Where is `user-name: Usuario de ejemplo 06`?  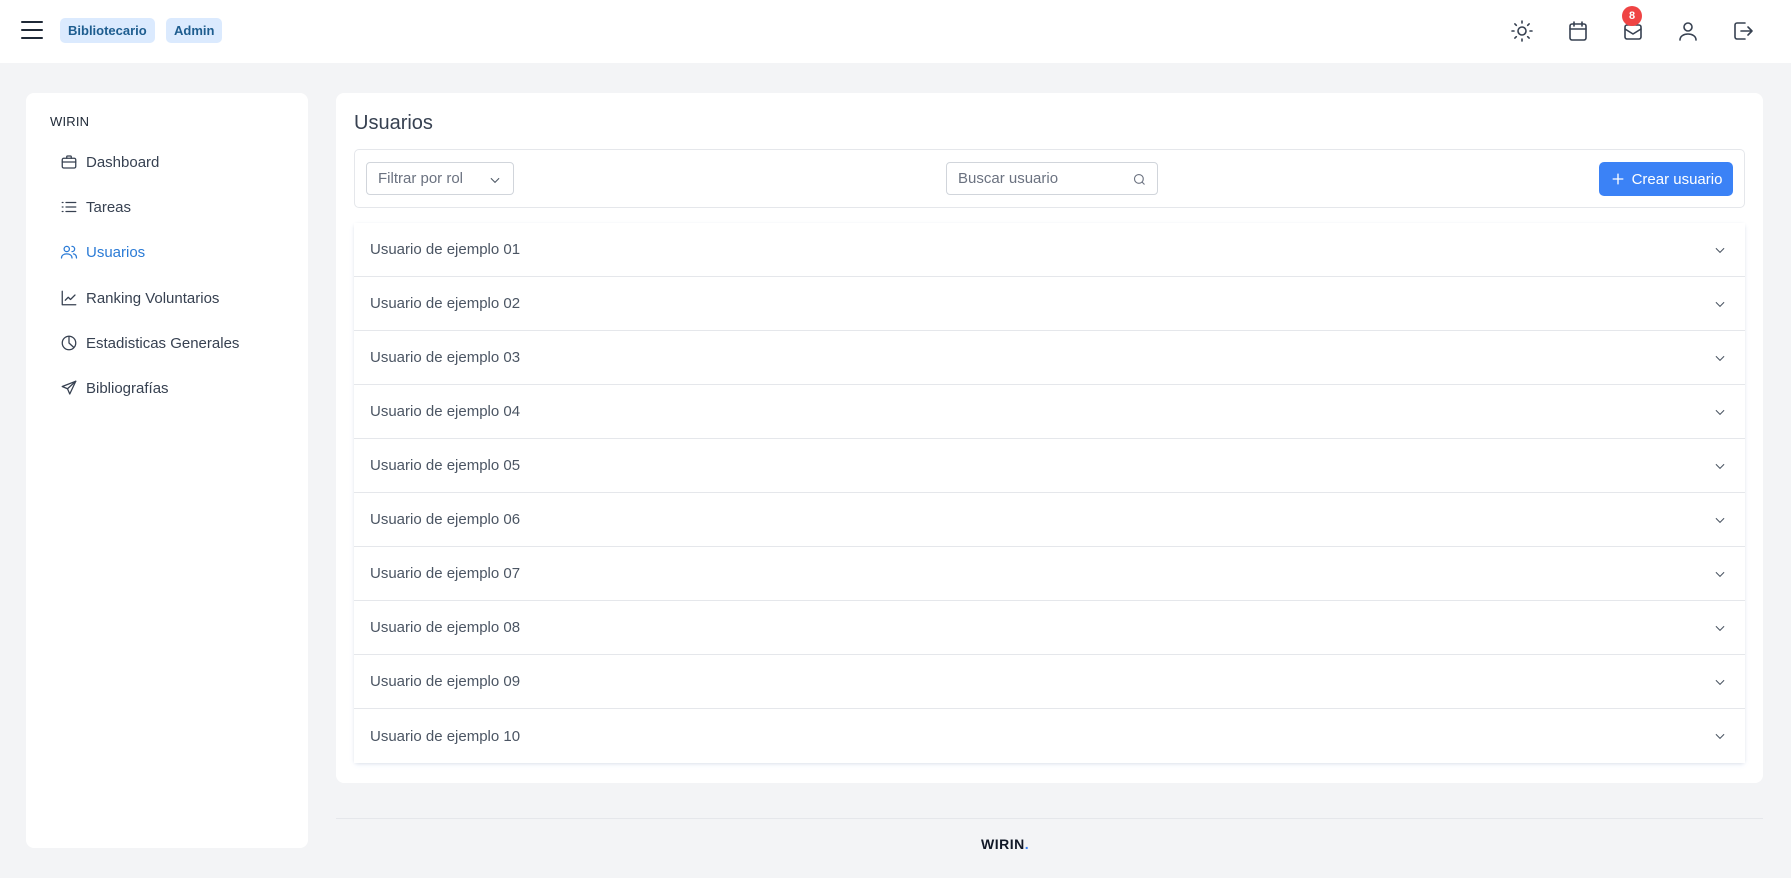 user-name: Usuario de ejemplo 06 is located at coordinates (445, 519).